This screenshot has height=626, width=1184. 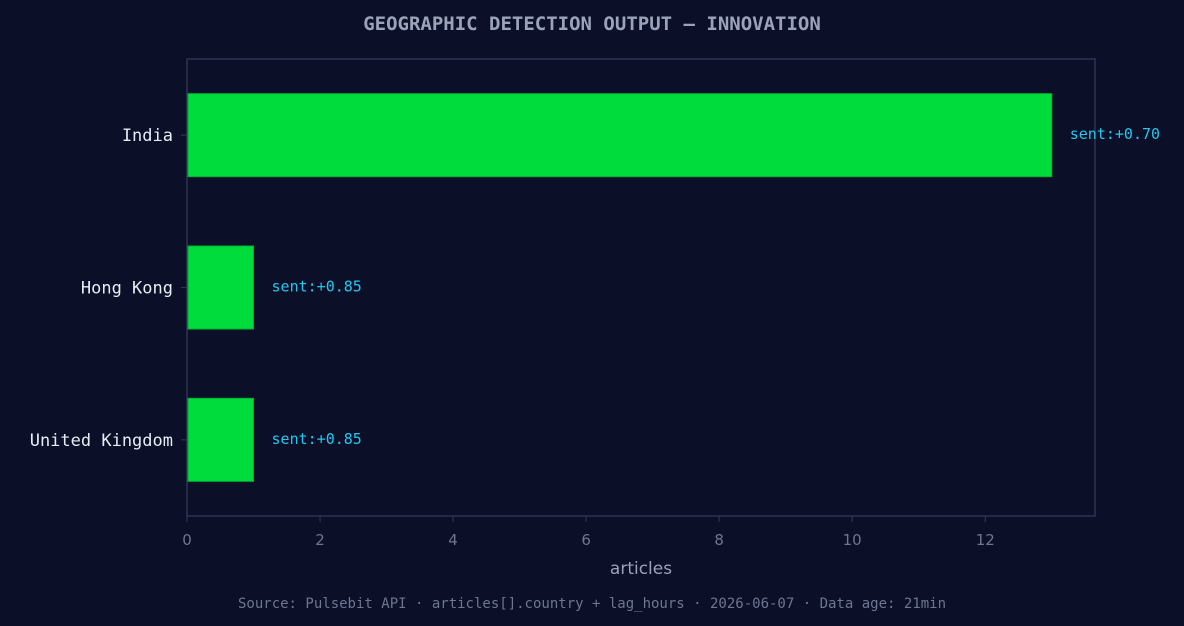 What do you see at coordinates (719, 540) in the screenshot?
I see `x-tick-label: 8` at bounding box center [719, 540].